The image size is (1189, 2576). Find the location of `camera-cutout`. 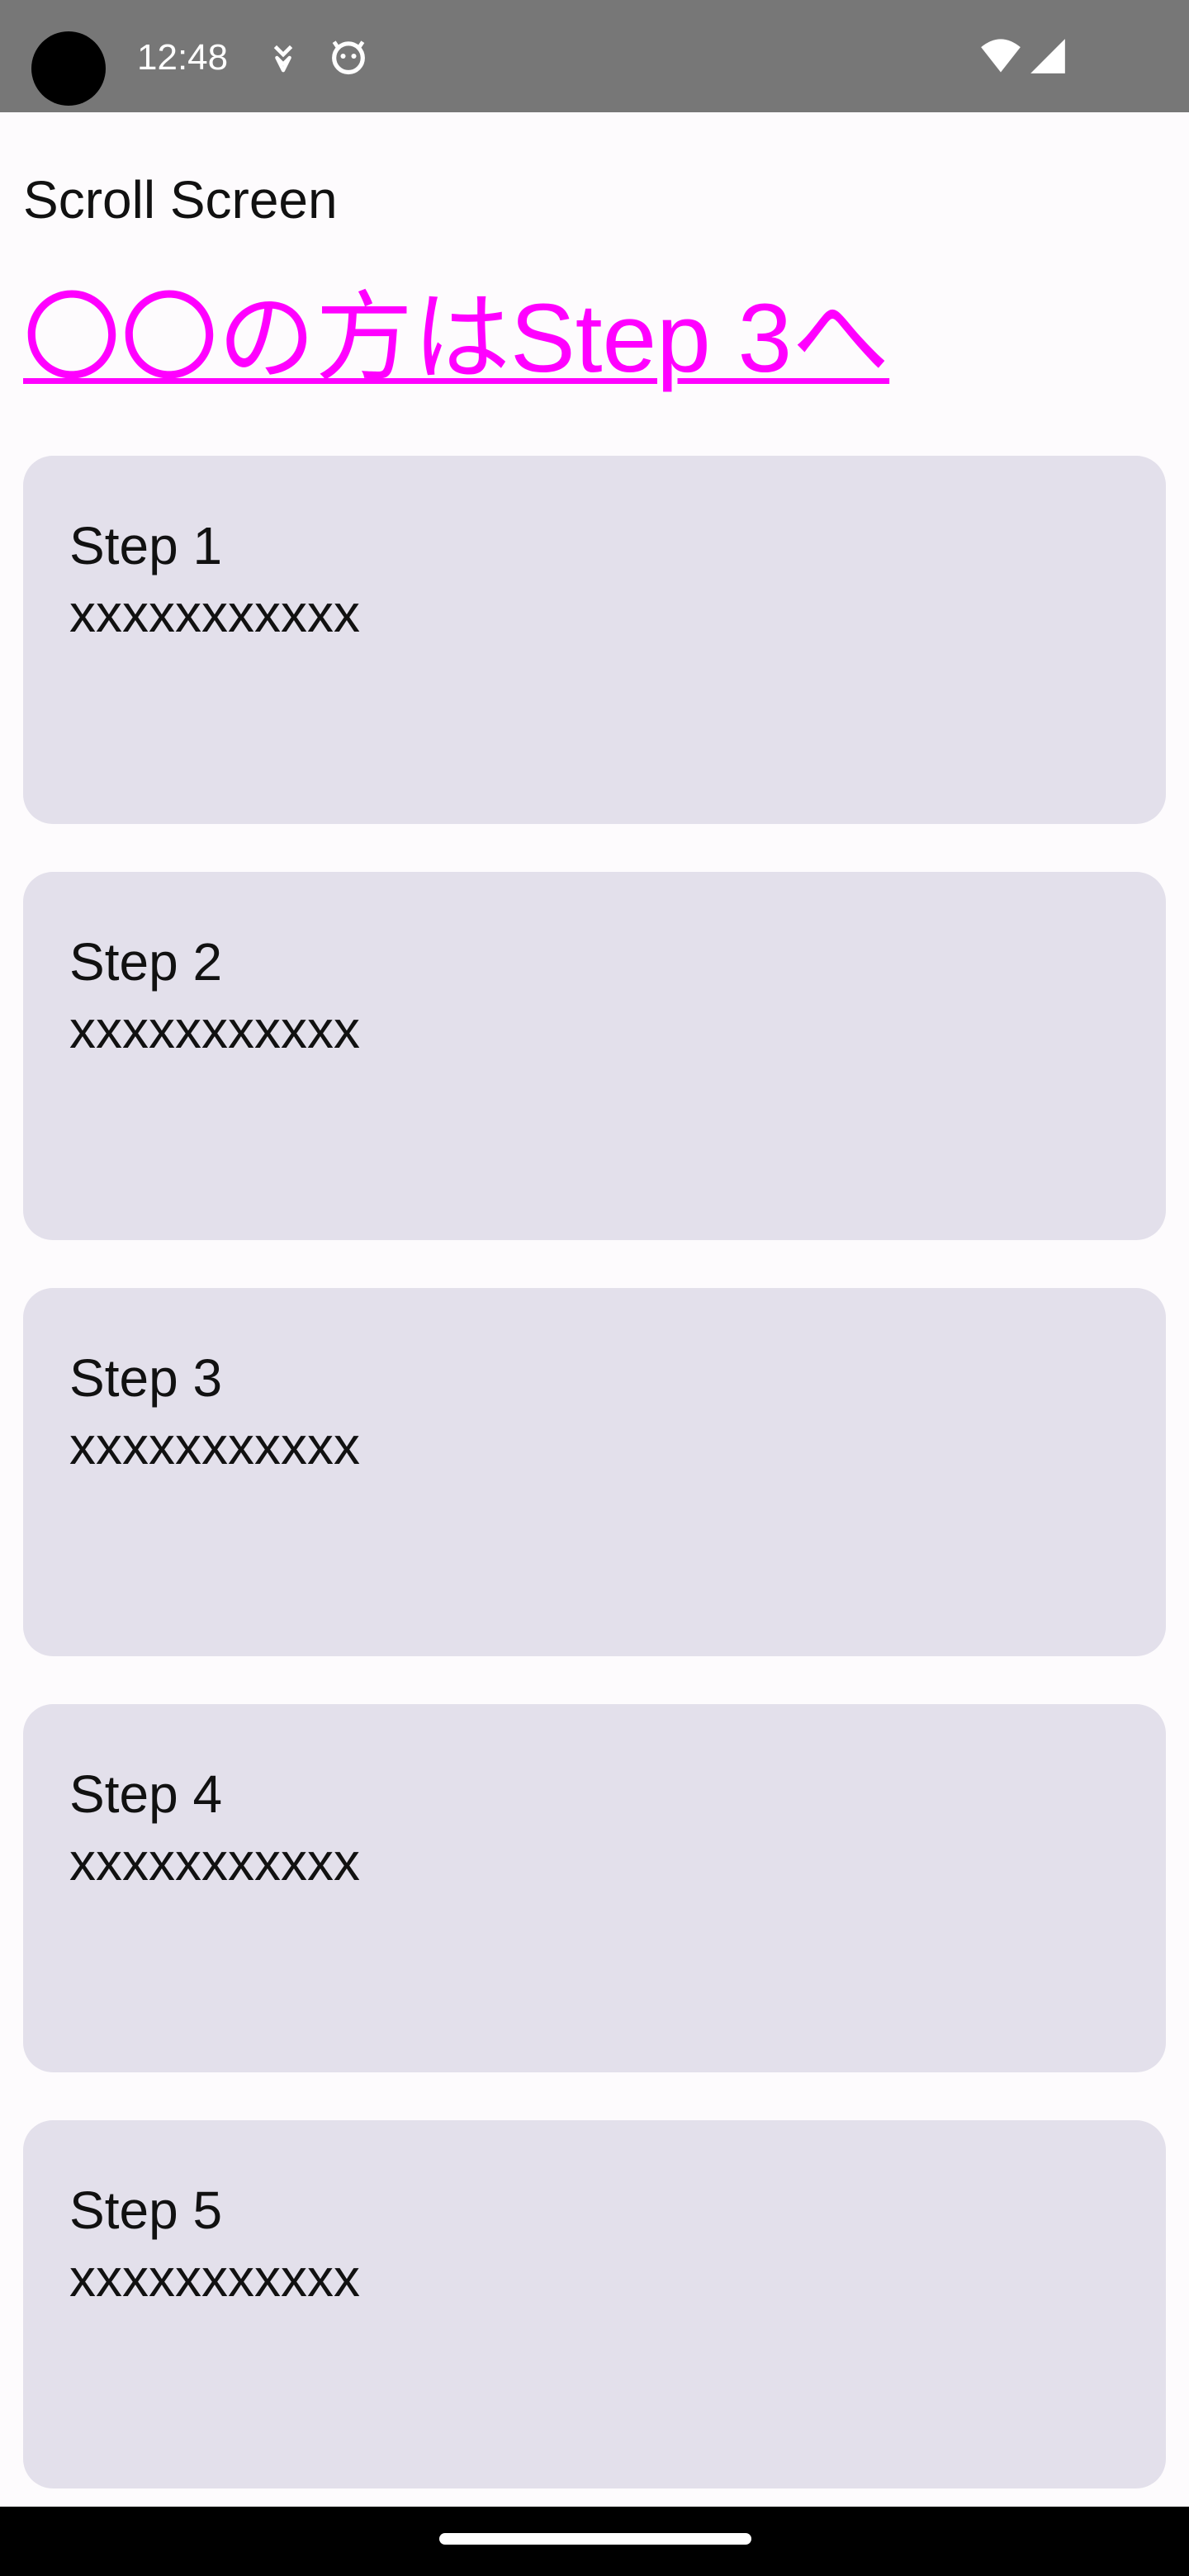

camera-cutout is located at coordinates (68, 68).